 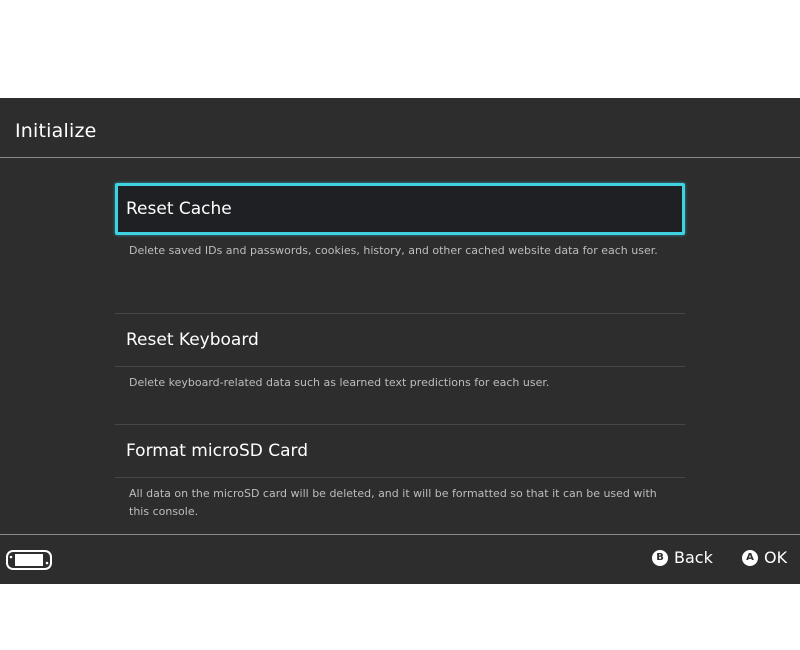 What do you see at coordinates (750, 557) in the screenshot?
I see `a-button-icon: A` at bounding box center [750, 557].